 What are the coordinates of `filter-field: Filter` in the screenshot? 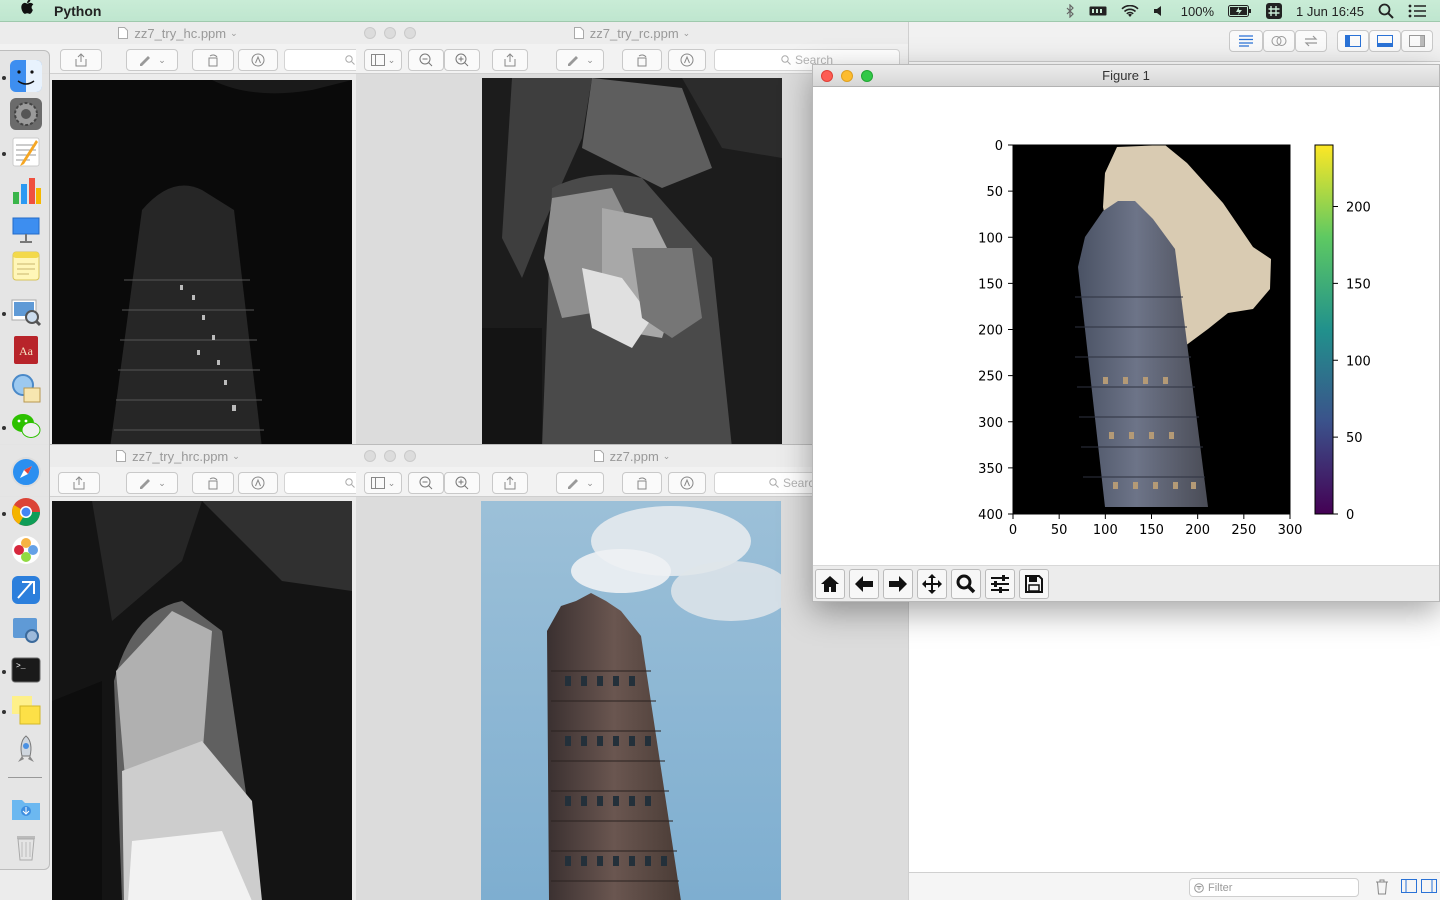 It's located at (1274, 887).